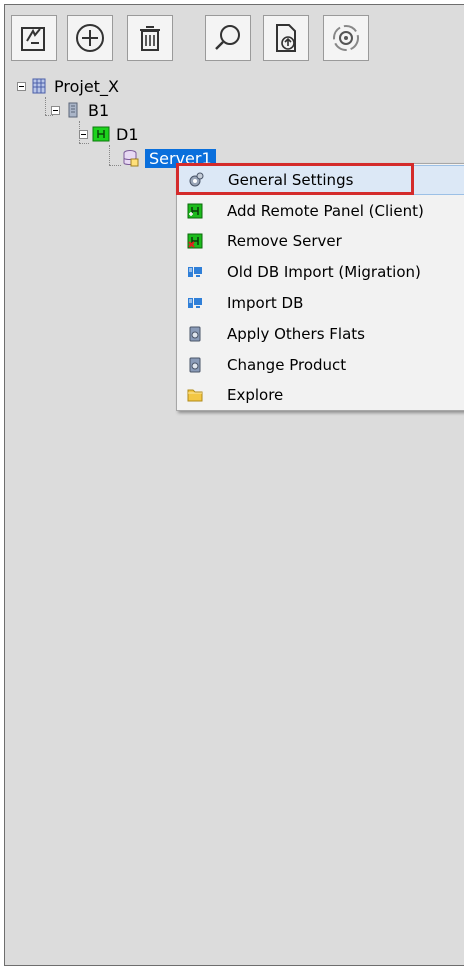 This screenshot has width=464, height=969. Describe the element at coordinates (195, 365) in the screenshot. I see `change-product-icon` at that location.